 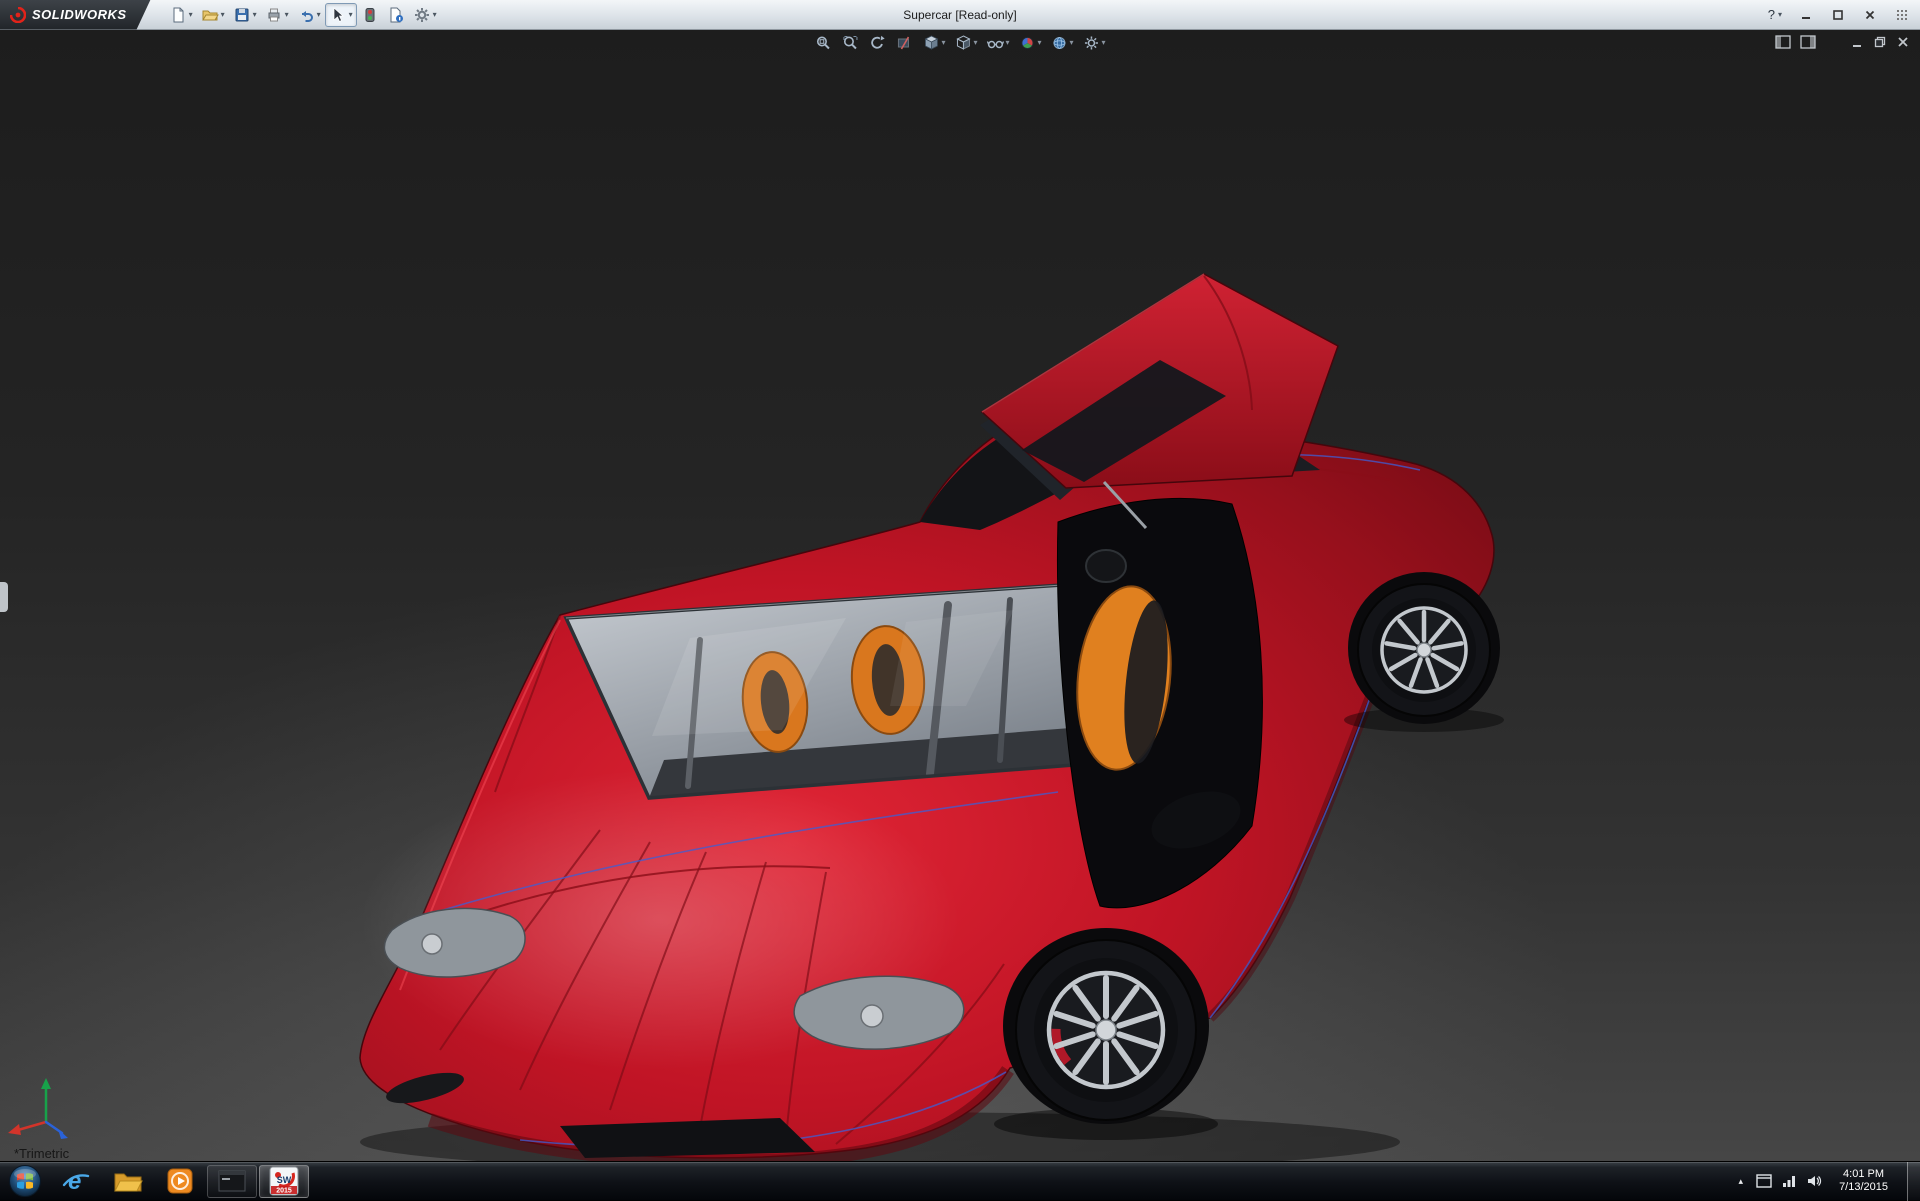 I want to click on zoom-area-button, so click(x=850, y=43).